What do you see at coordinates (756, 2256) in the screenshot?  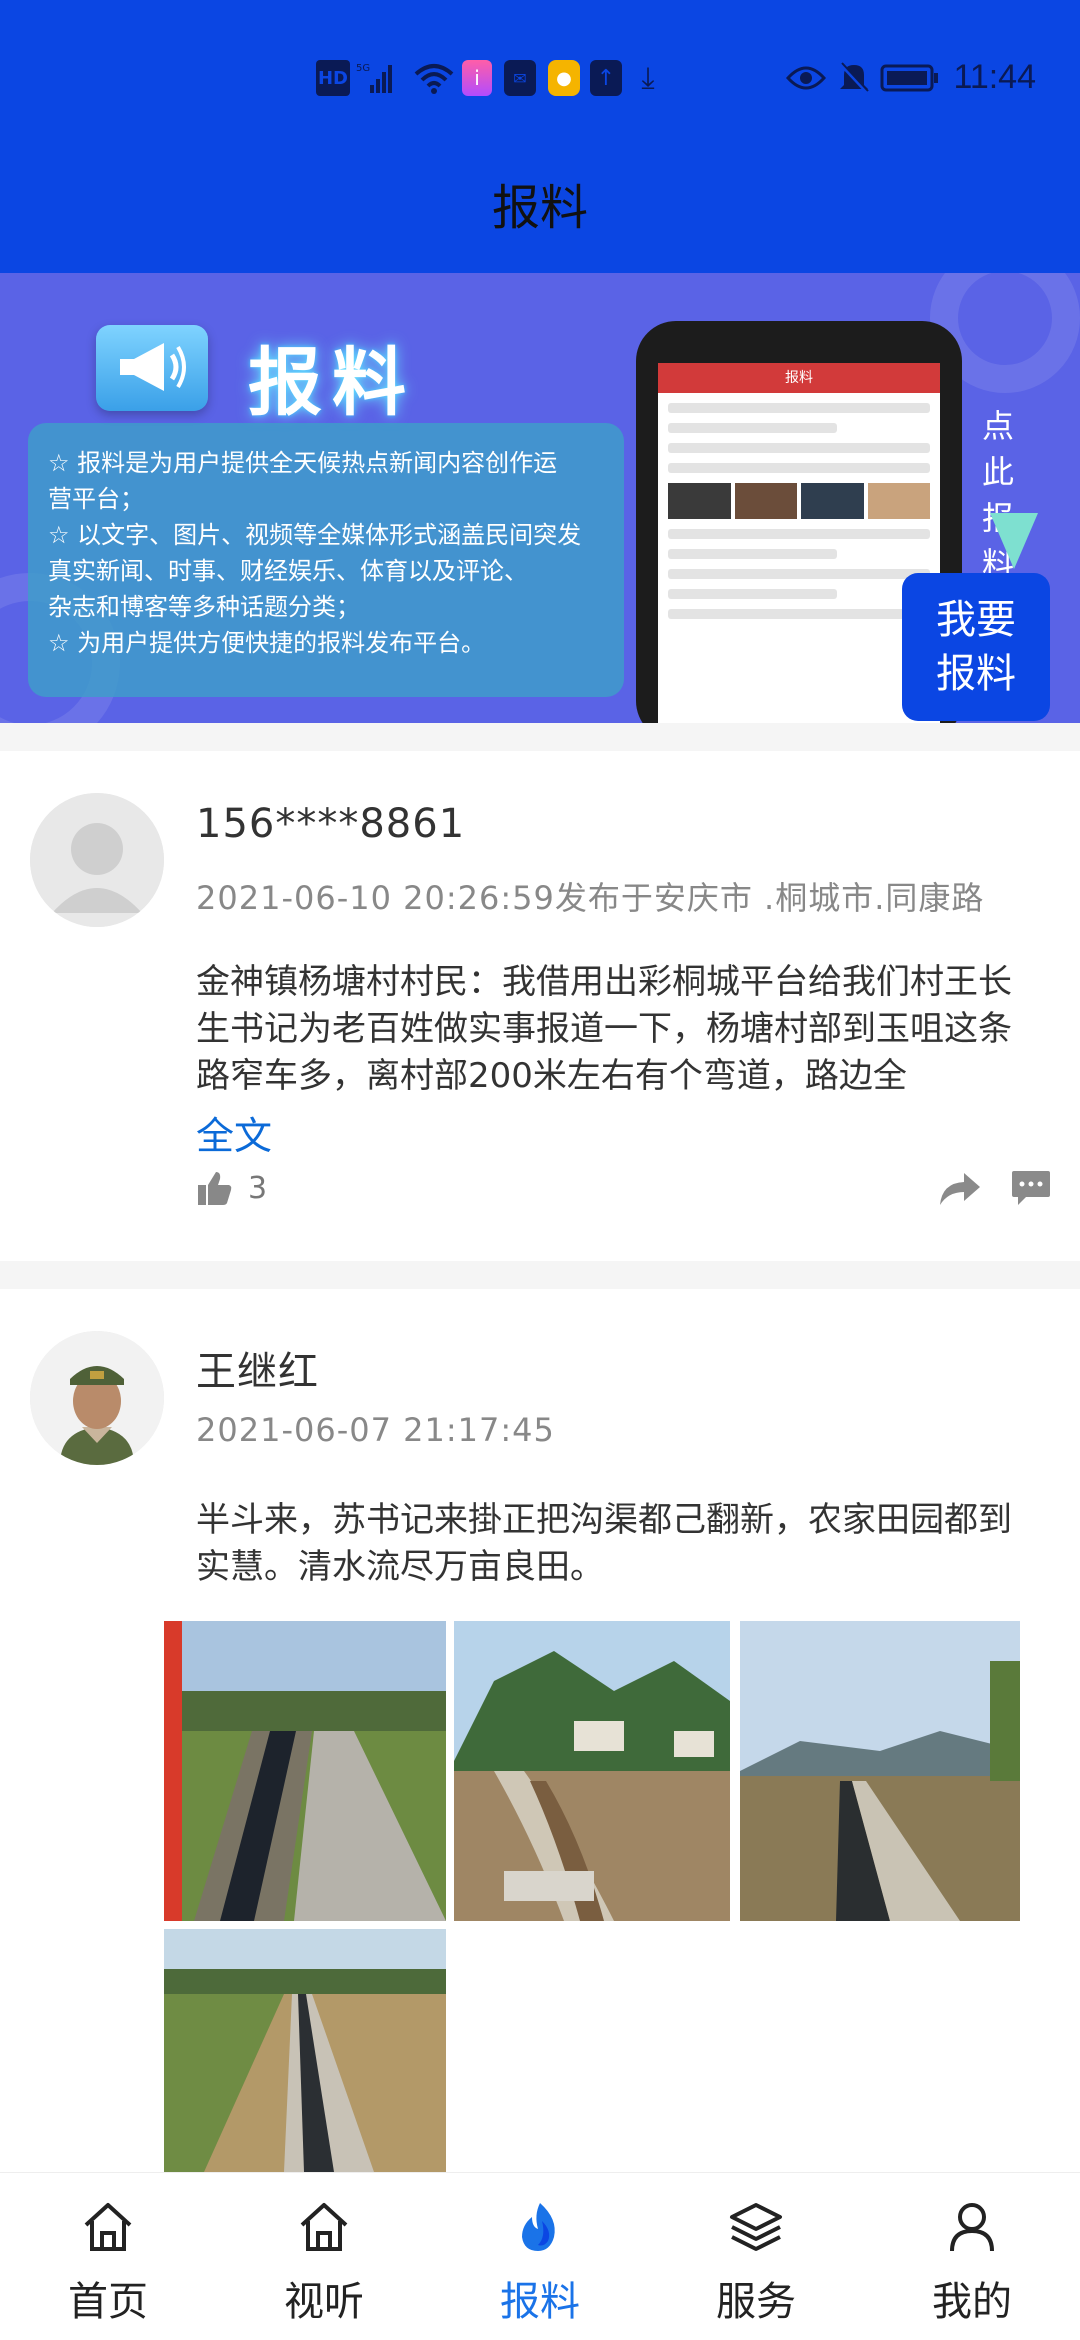 I see `tab-services: 服务` at bounding box center [756, 2256].